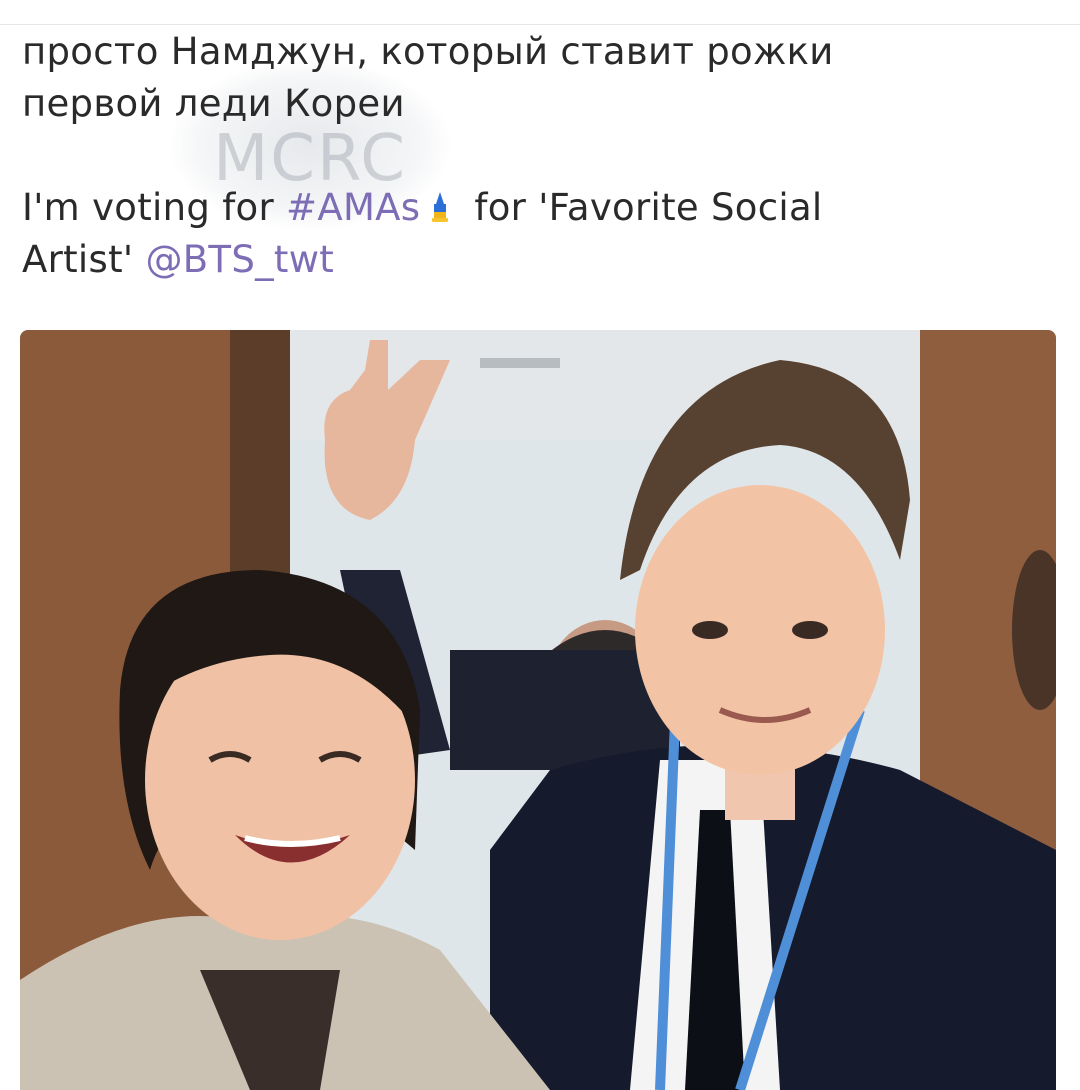 The width and height of the screenshot is (1080, 1090). I want to click on top-divider, so click(540, 12).